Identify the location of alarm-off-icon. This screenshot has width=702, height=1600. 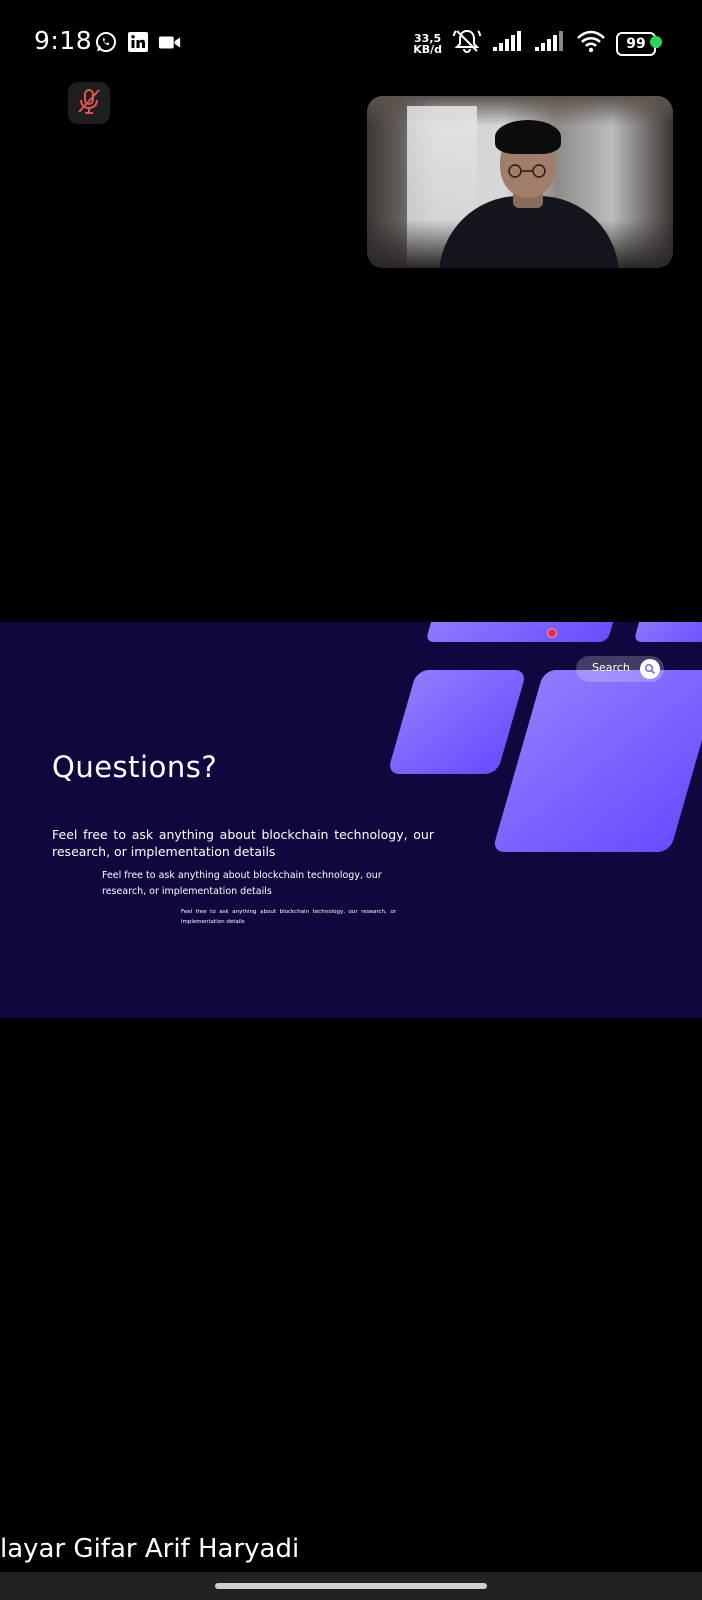
(467, 43).